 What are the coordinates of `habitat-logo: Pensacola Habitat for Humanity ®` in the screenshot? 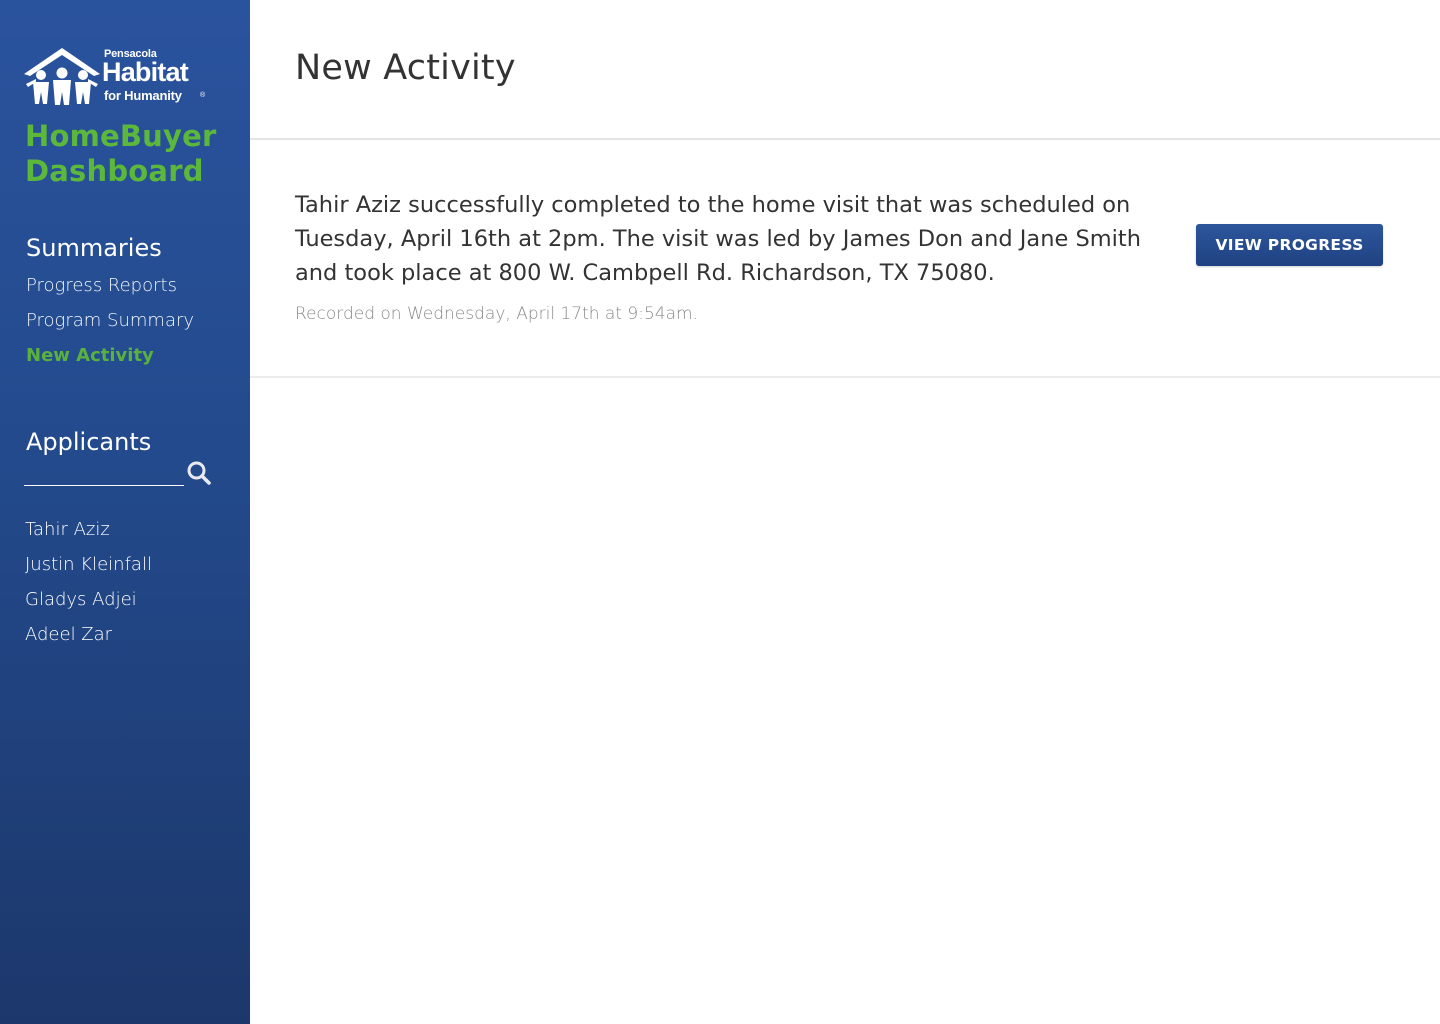 It's located at (119, 78).